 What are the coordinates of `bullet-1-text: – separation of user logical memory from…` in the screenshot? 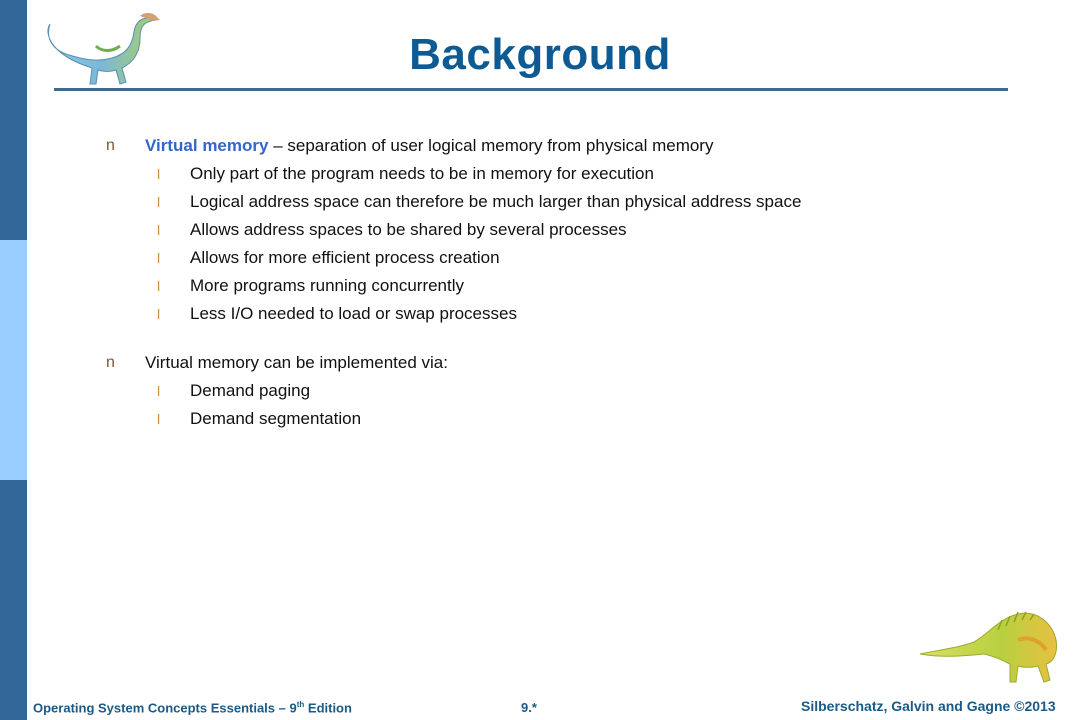 It's located at (491, 145).